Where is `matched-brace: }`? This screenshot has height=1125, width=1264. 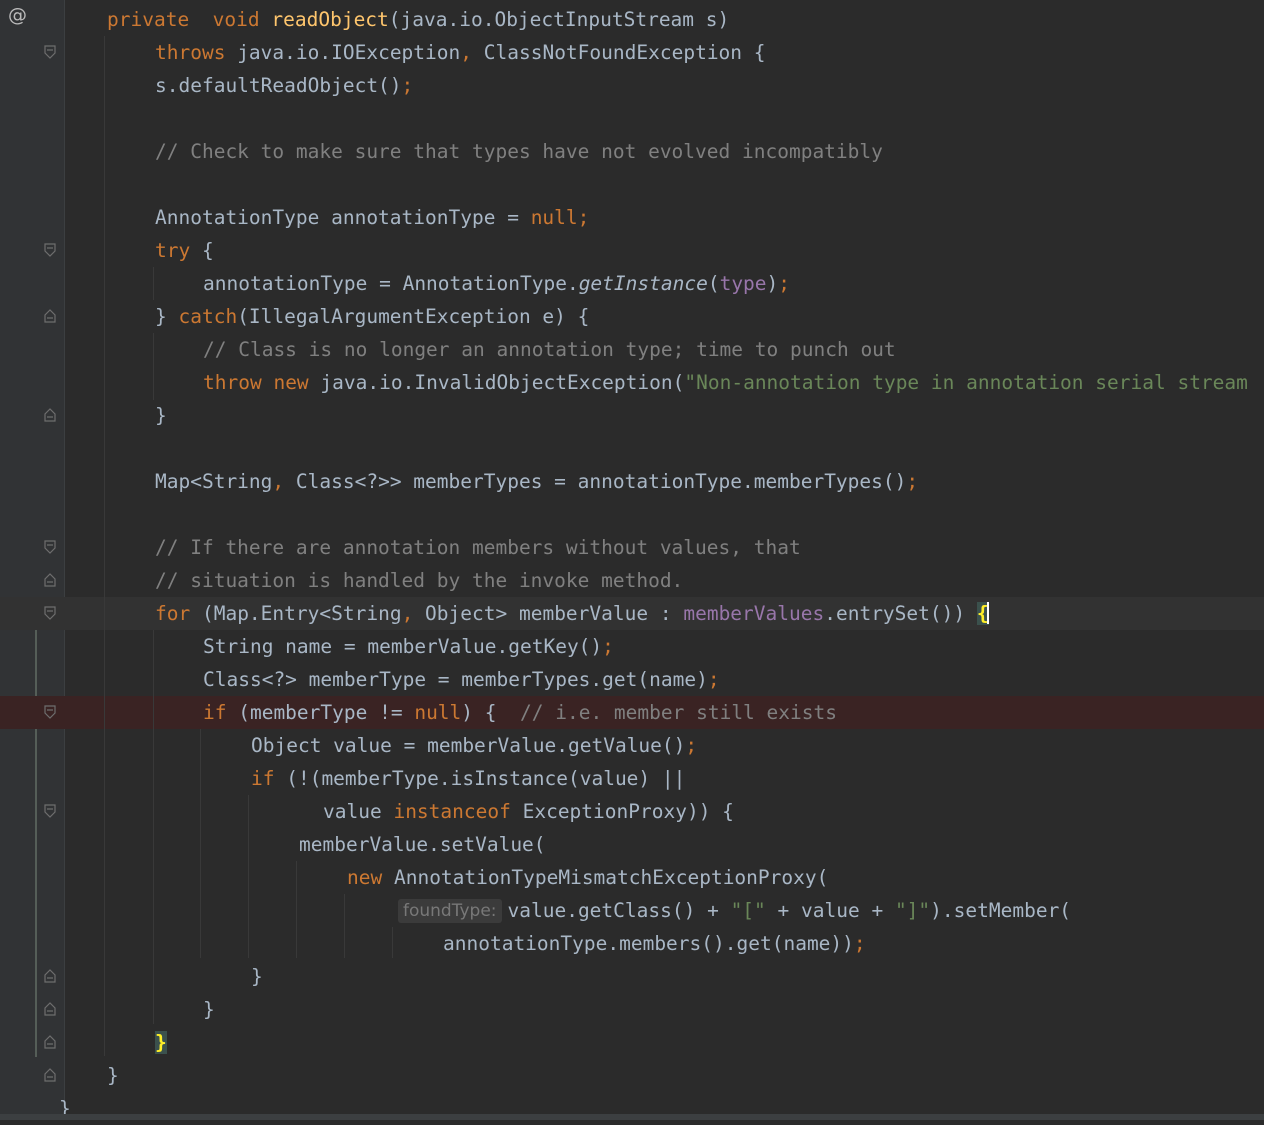
matched-brace: } is located at coordinates (161, 1042).